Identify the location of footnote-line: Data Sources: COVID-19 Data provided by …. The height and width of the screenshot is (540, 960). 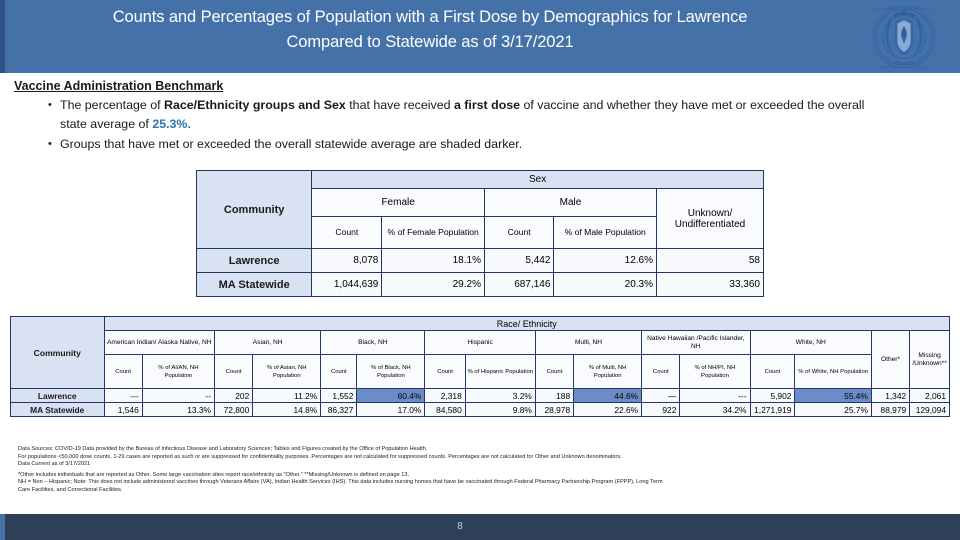
(223, 449).